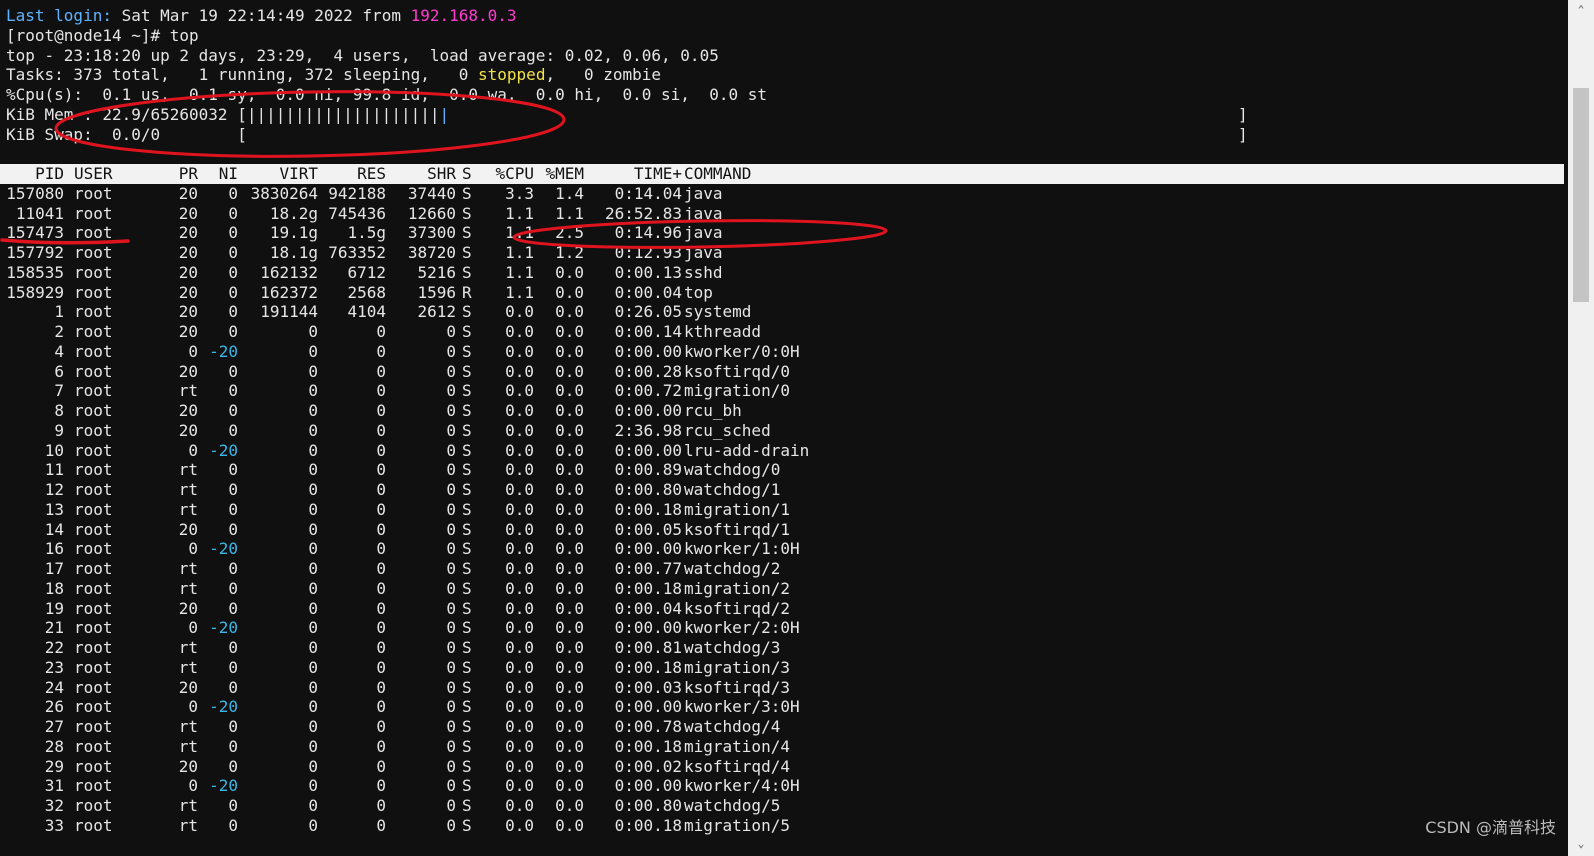 Image resolution: width=1594 pixels, height=856 pixels. What do you see at coordinates (441, 173) in the screenshot?
I see `column-header-shr: SHR` at bounding box center [441, 173].